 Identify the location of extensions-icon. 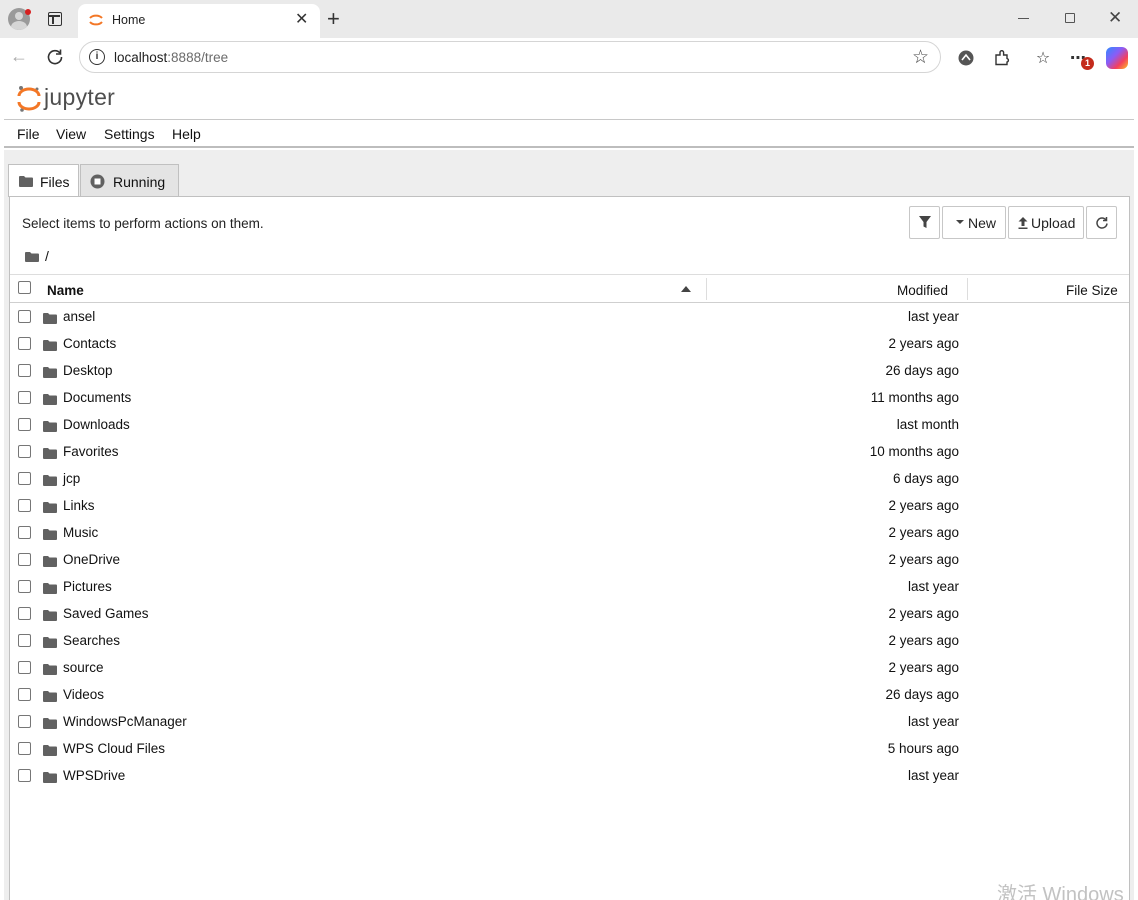
(1002, 59).